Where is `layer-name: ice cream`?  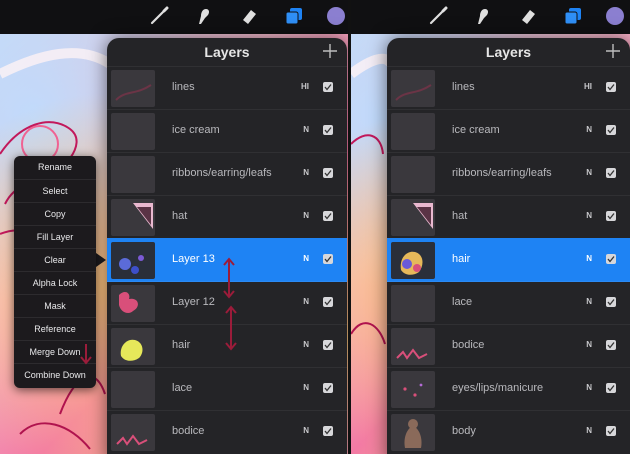 layer-name: ice cream is located at coordinates (476, 130).